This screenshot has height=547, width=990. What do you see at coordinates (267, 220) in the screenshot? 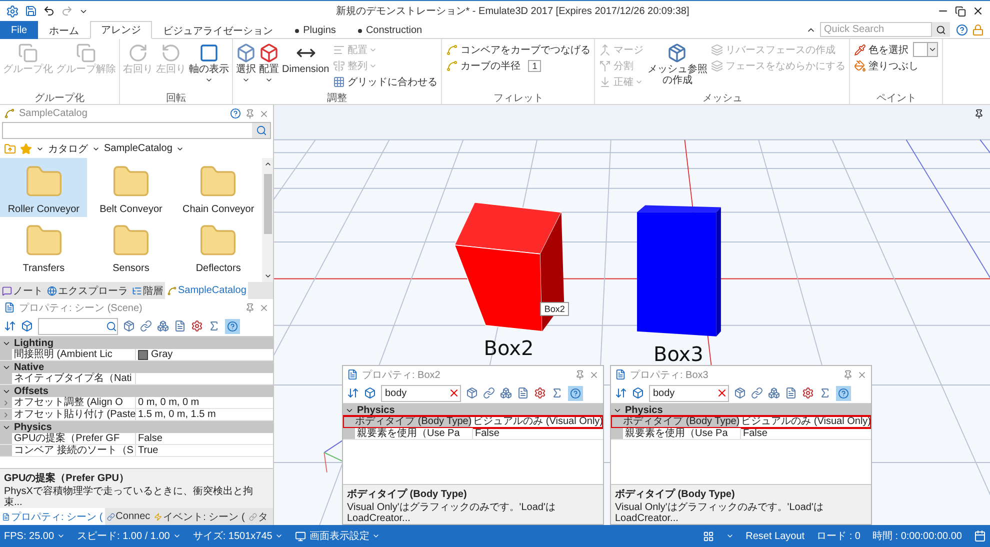
I see `scrollbar` at bounding box center [267, 220].